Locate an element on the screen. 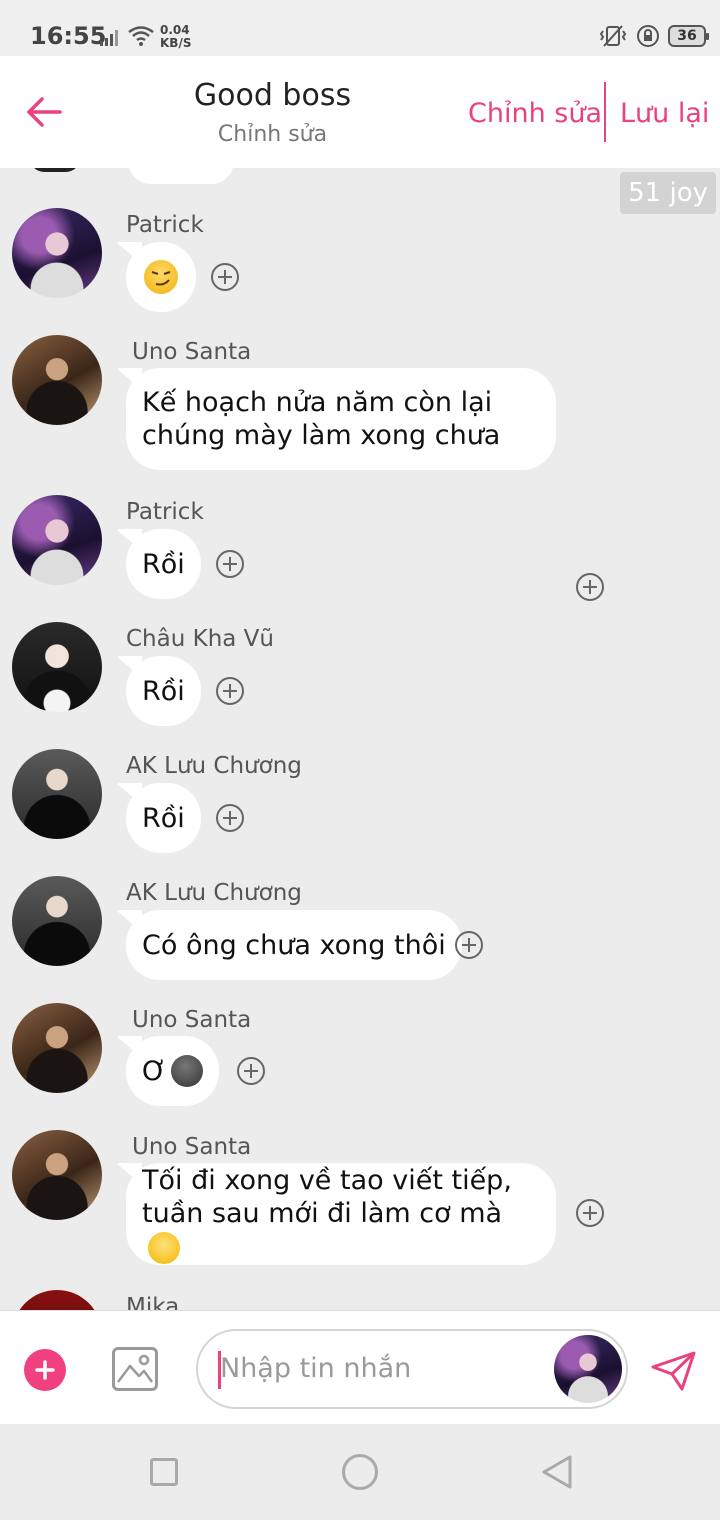  vibrate-icon is located at coordinates (613, 36).